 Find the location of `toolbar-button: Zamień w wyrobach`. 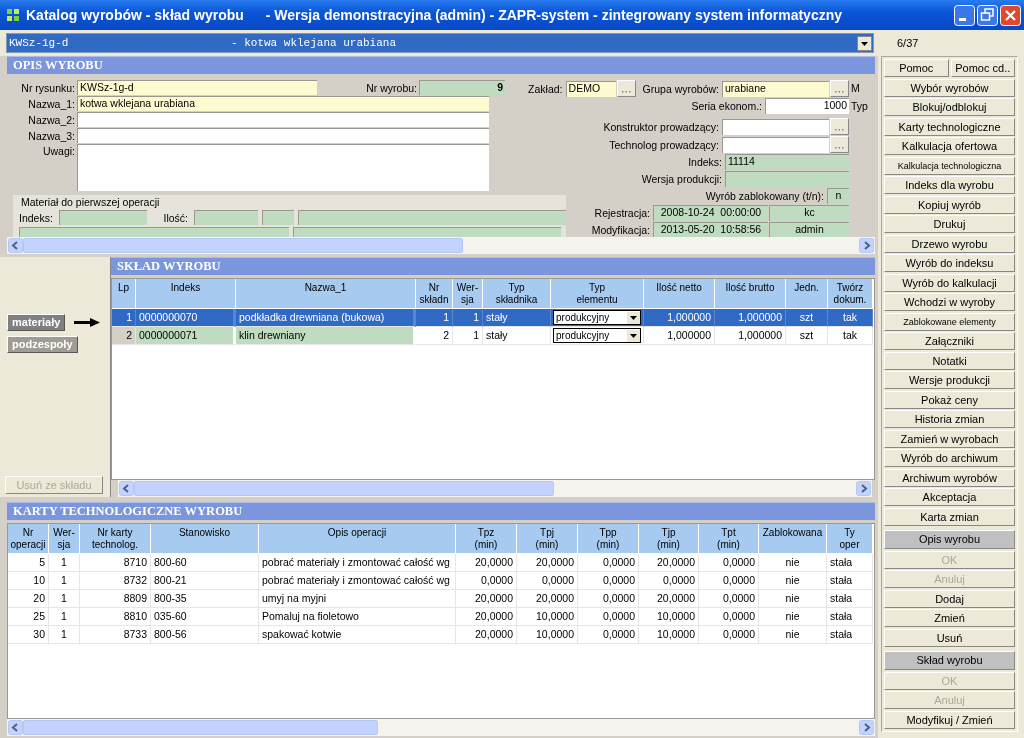

toolbar-button: Zamień w wyrobach is located at coordinates (949, 438).